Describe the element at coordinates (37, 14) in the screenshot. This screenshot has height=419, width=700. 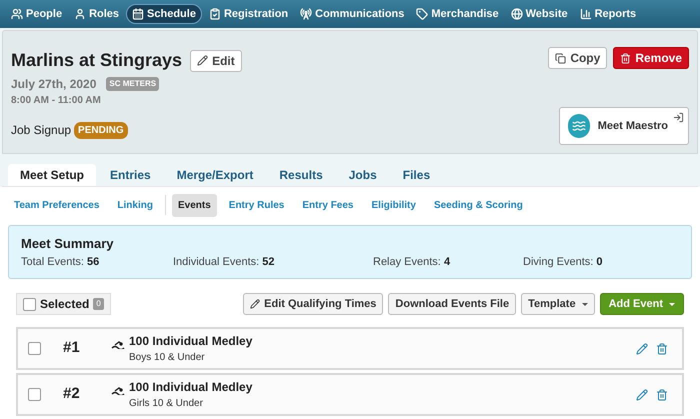
I see `nav-item: People` at that location.